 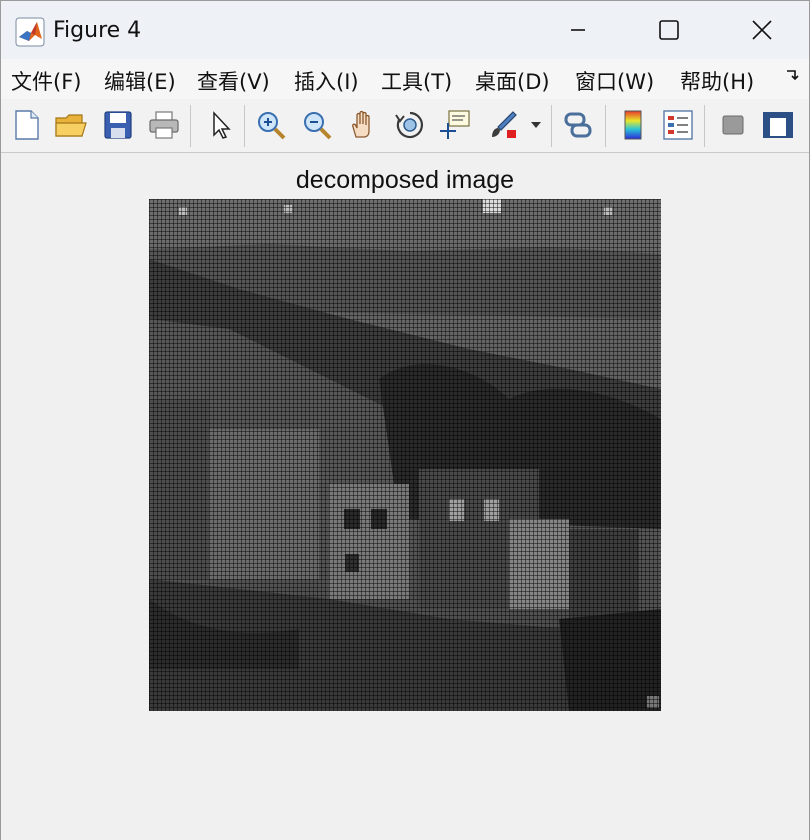 I want to click on matlab-logo-icon, so click(x=30, y=32).